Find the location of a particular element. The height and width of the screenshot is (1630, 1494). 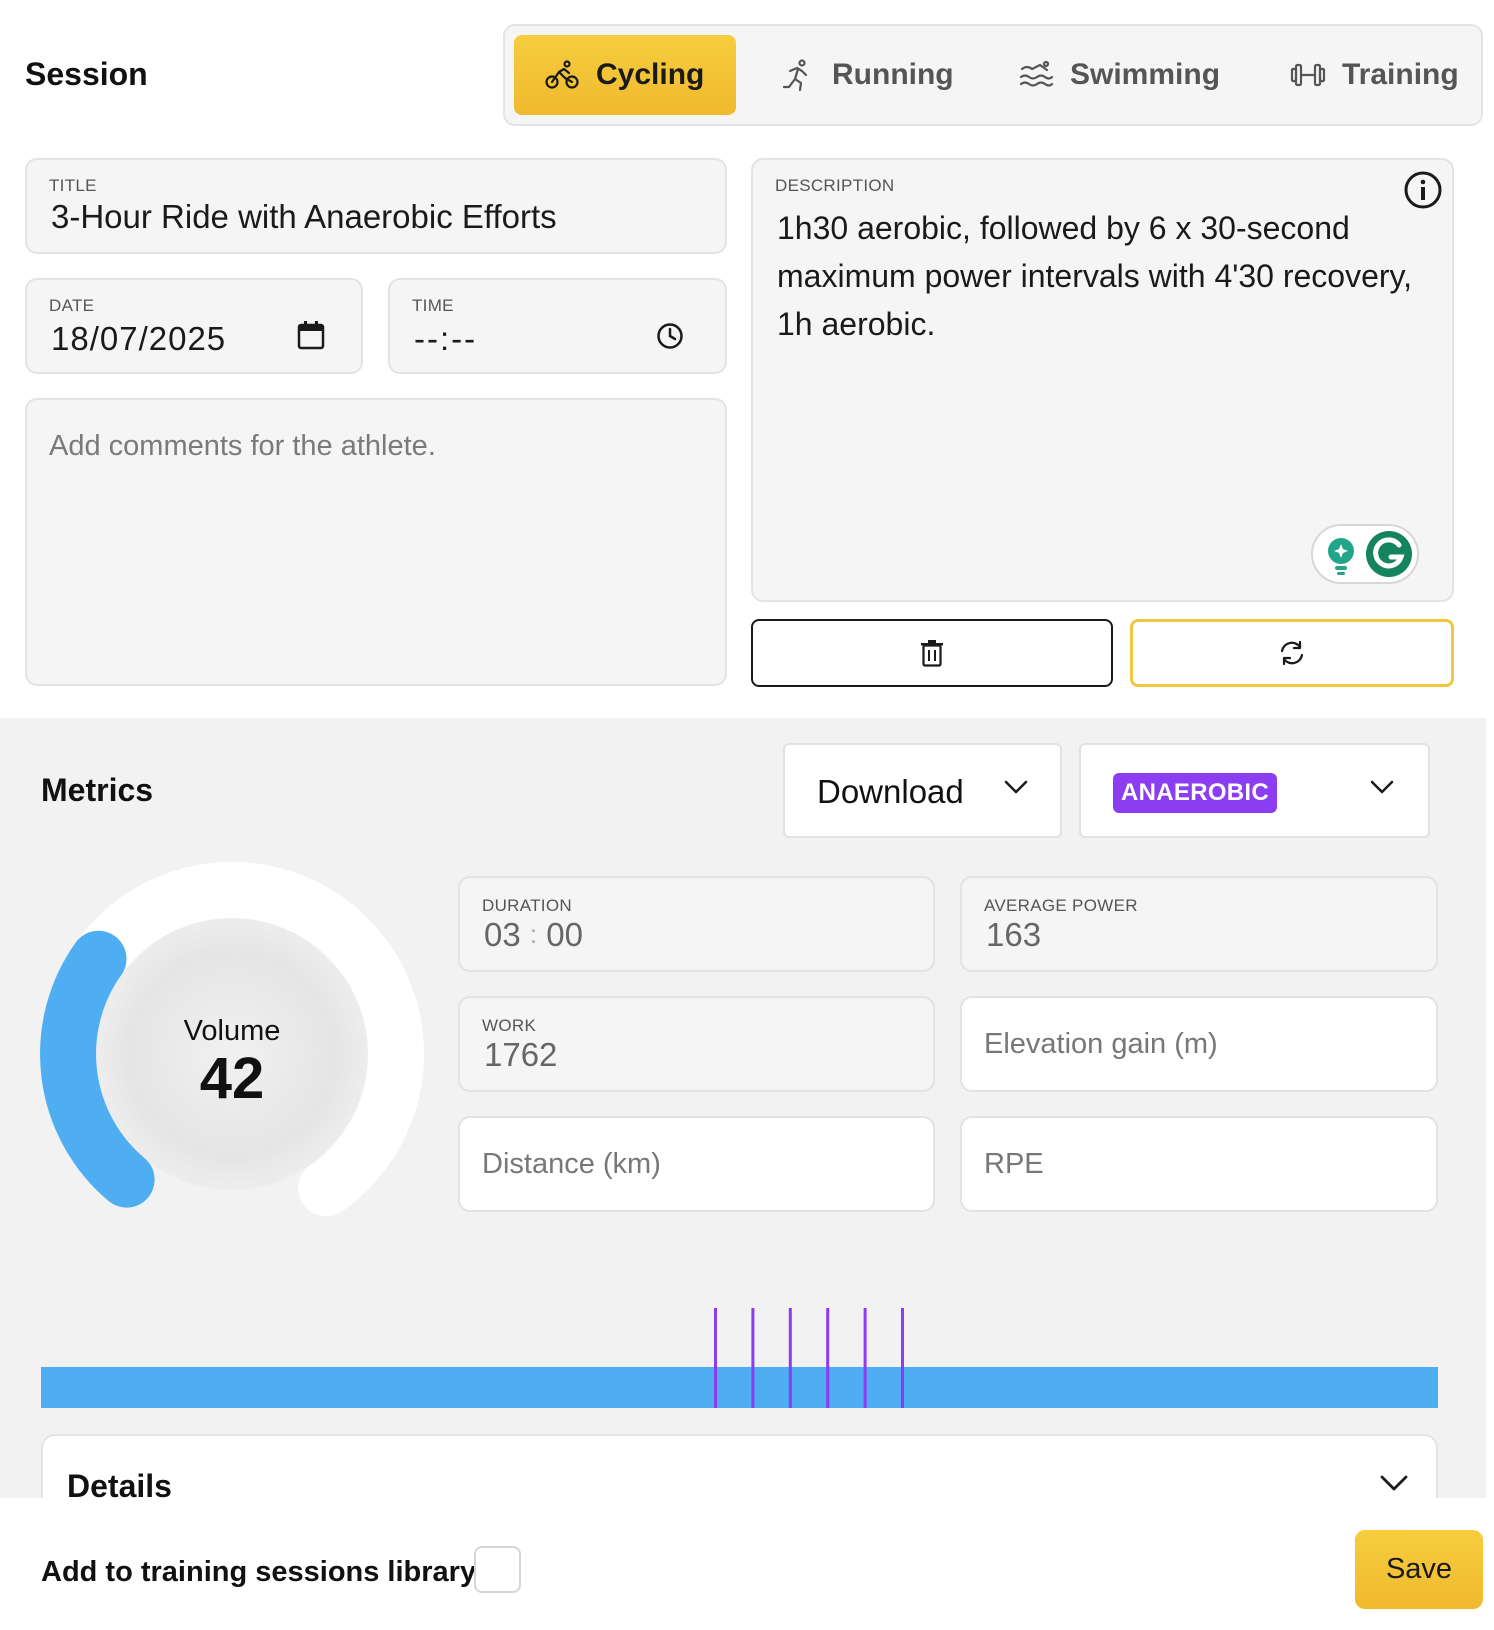

distance-input: Distance (km) is located at coordinates (696, 1164).